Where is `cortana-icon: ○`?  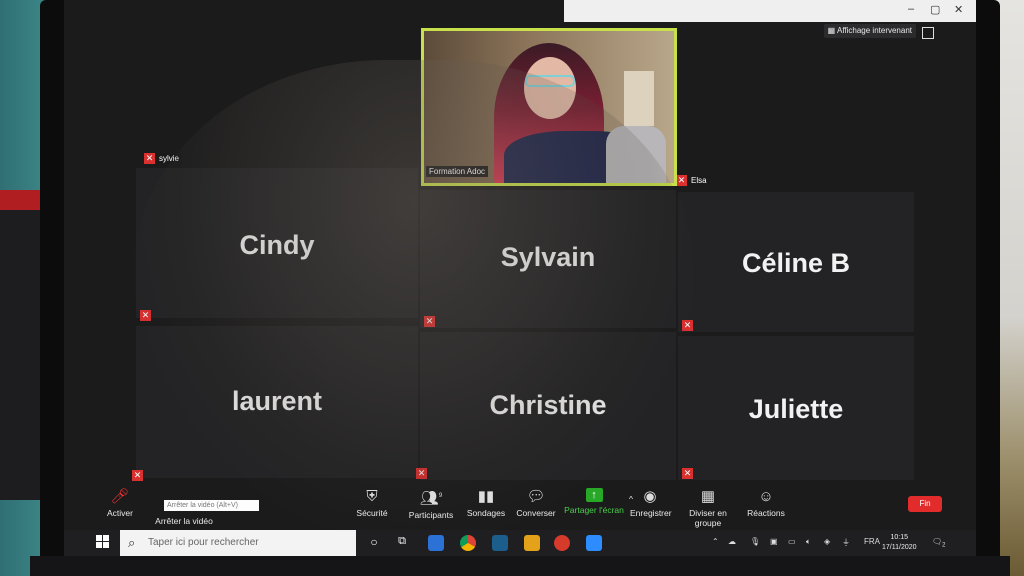
cortana-icon: ○ is located at coordinates (374, 543).